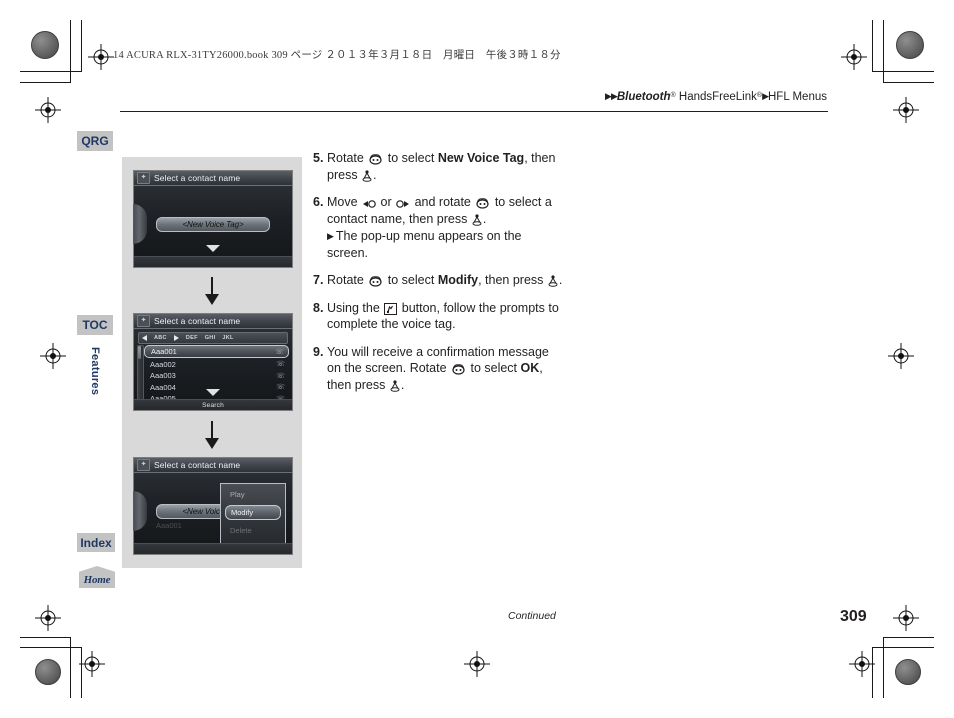 The image size is (954, 718). I want to click on header-divider, so click(474, 111).